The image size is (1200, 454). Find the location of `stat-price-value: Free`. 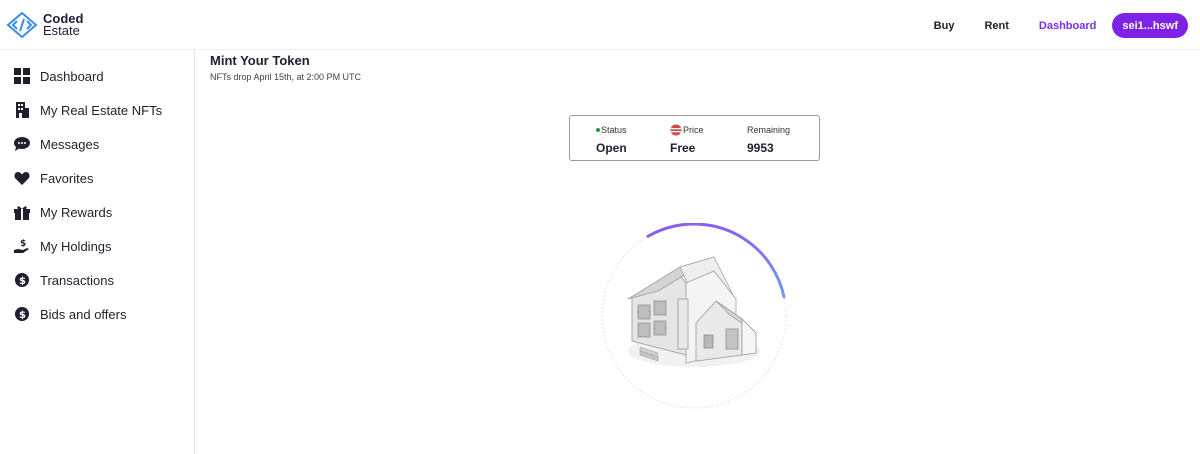

stat-price-value: Free is located at coordinates (683, 148).